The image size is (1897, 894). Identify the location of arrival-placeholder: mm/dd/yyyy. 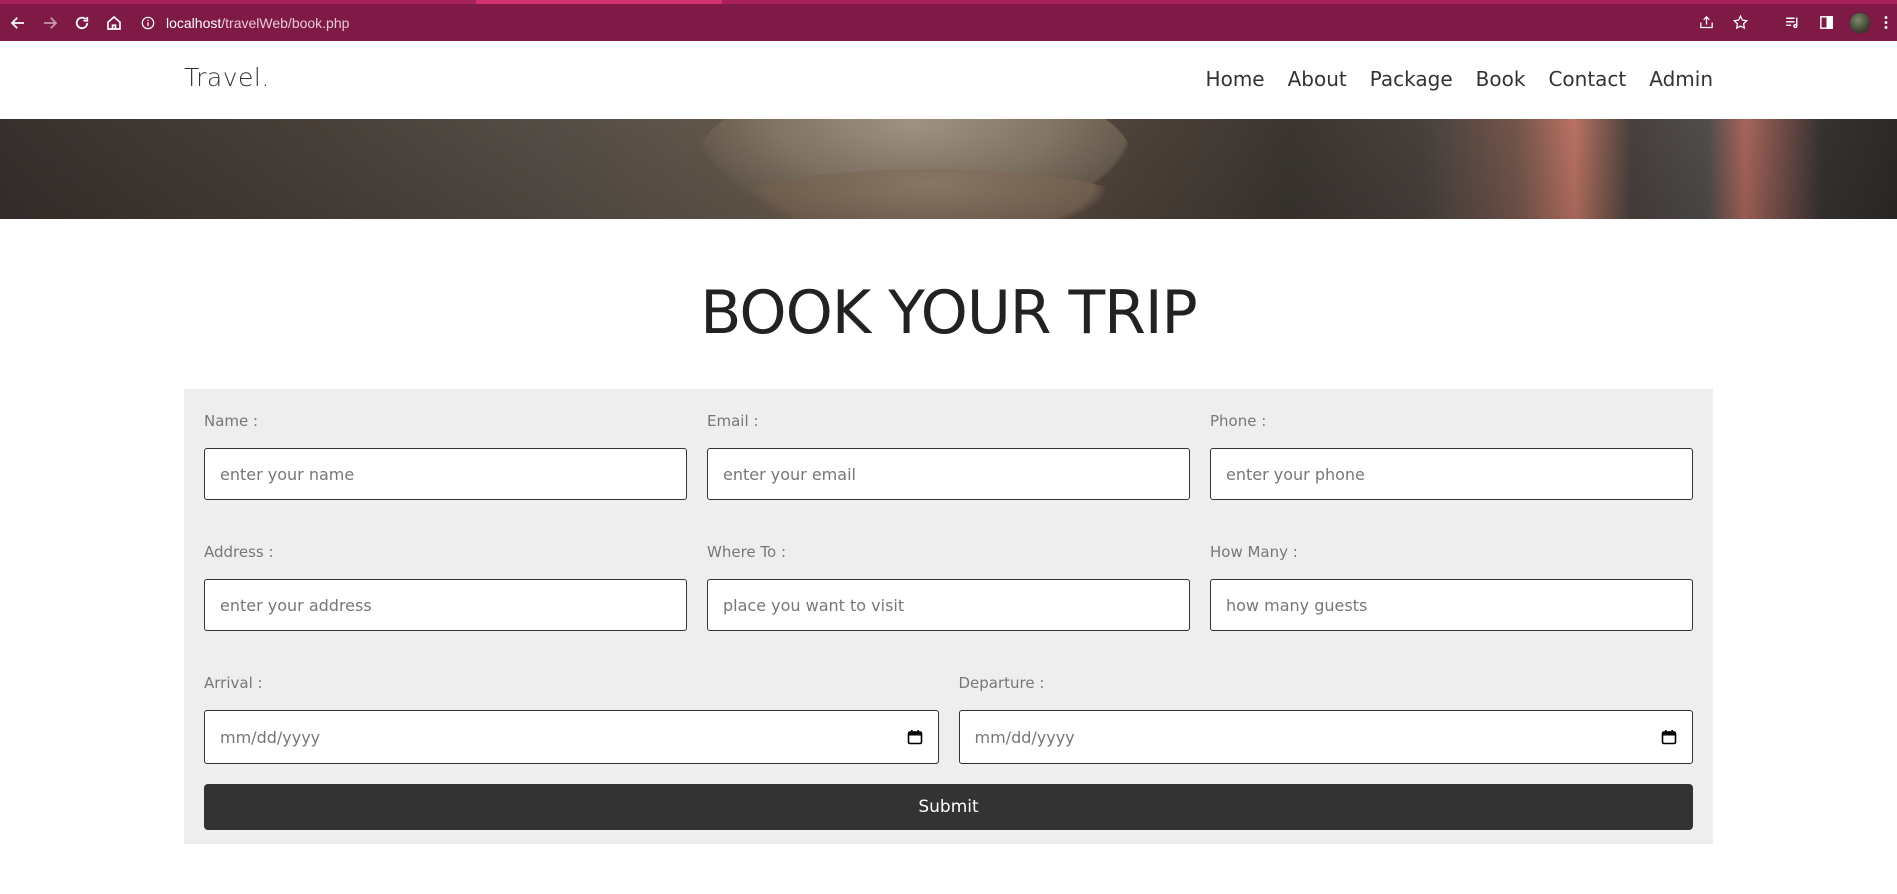
(270, 737).